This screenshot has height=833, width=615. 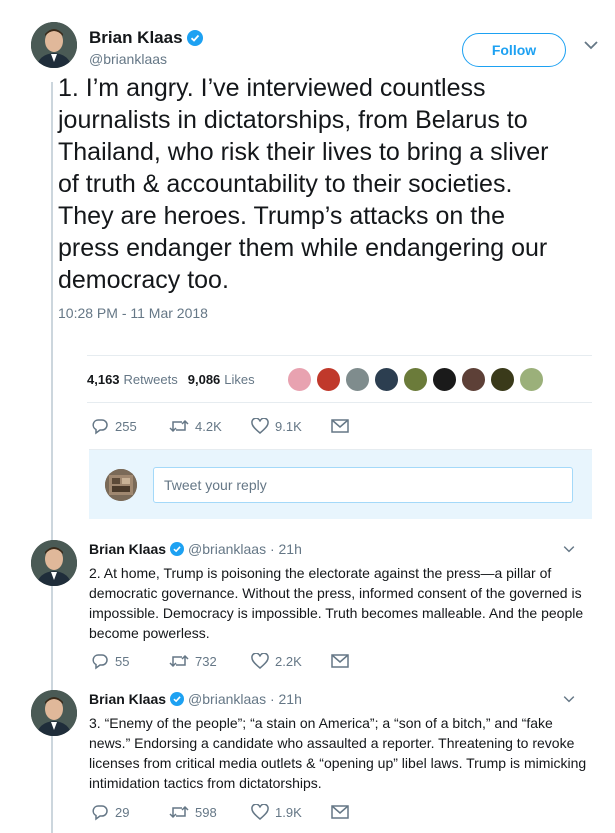 I want to click on liker-avatars, so click(x=417, y=379).